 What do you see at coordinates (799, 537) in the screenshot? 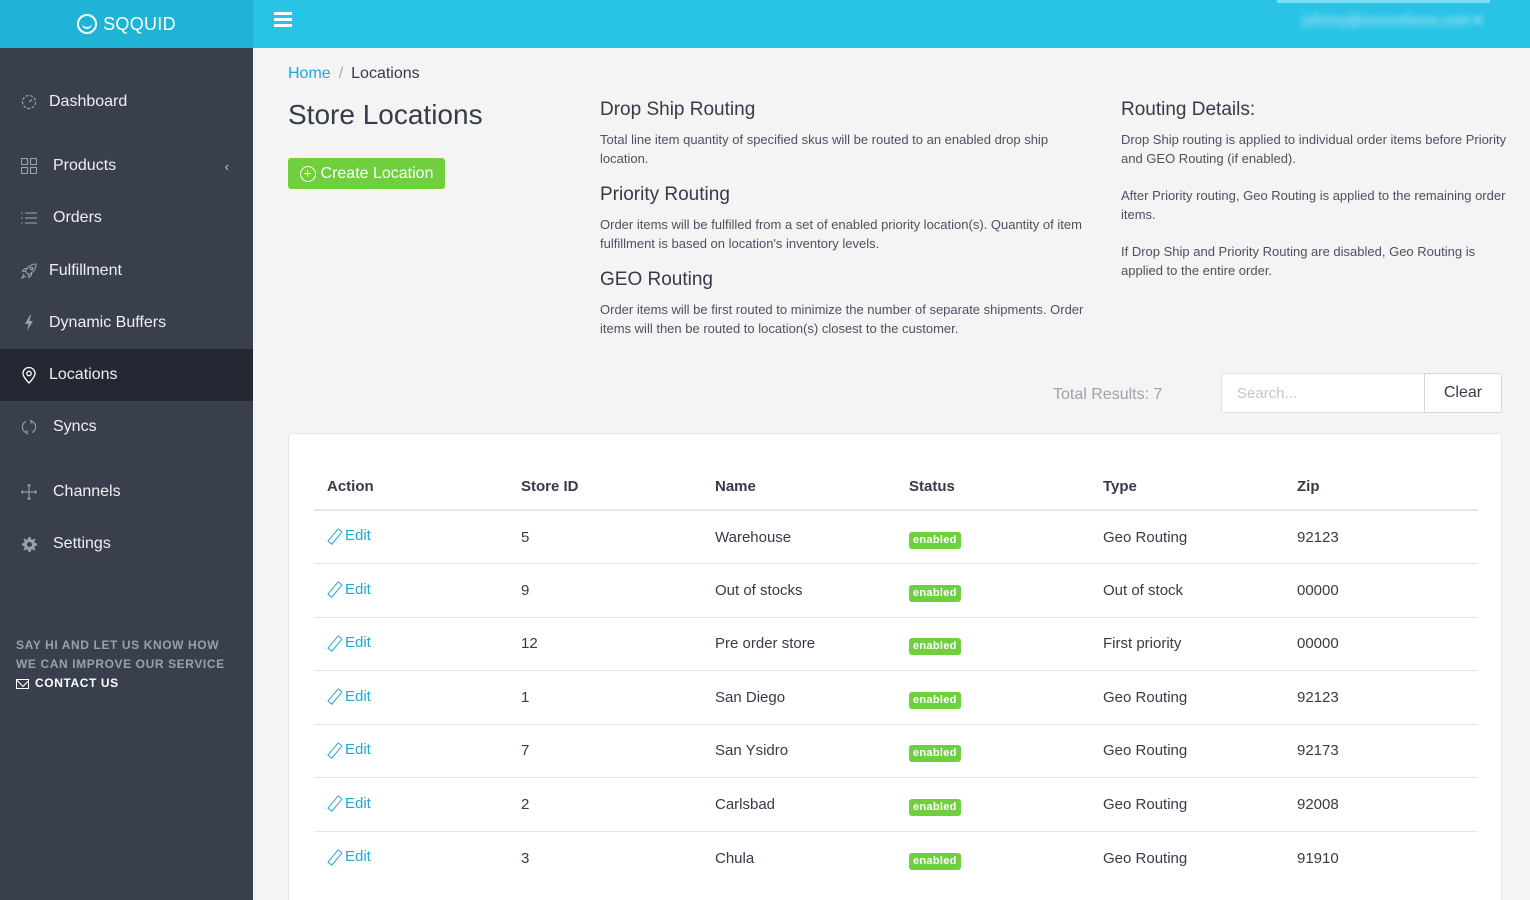
I see `name-cell: Warehouse` at bounding box center [799, 537].